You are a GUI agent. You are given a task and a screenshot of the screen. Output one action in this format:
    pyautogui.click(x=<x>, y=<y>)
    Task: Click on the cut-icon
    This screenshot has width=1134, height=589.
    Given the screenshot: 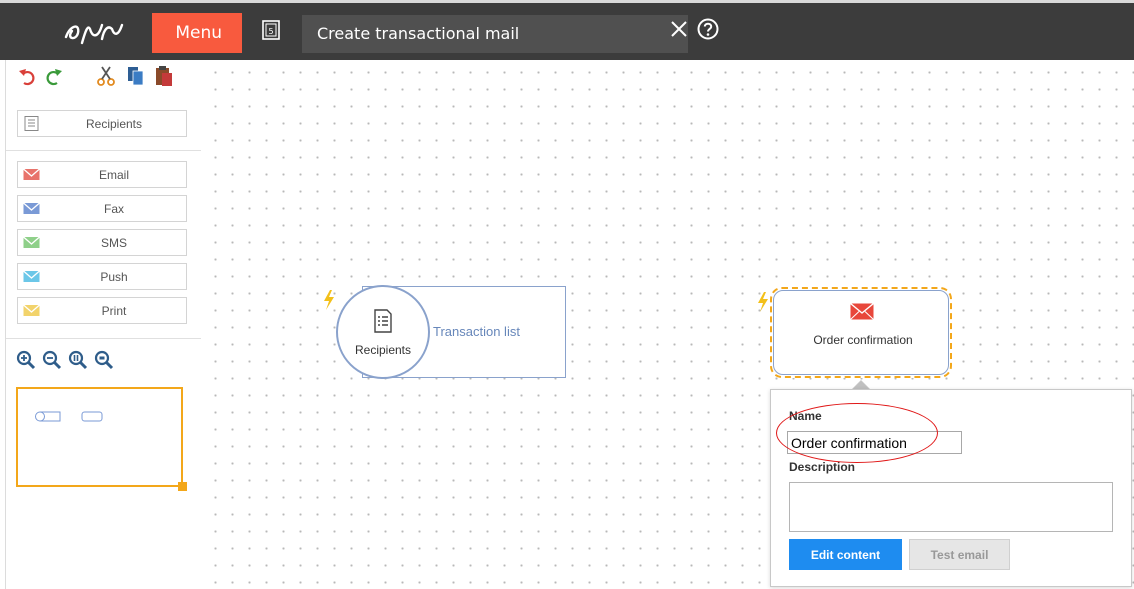 What is the action you would take?
    pyautogui.click(x=106, y=76)
    